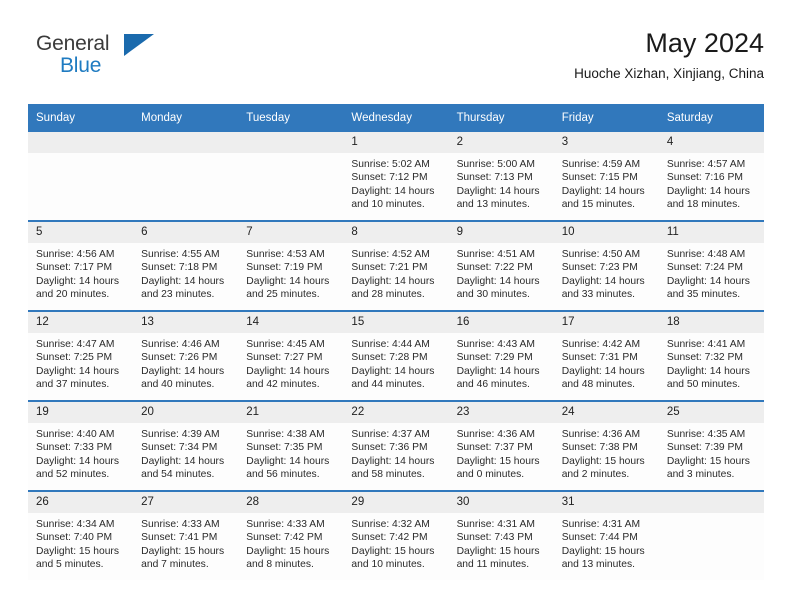 The height and width of the screenshot is (612, 792). I want to click on sunset-text: Sunset: 7:37 PM, so click(494, 448).